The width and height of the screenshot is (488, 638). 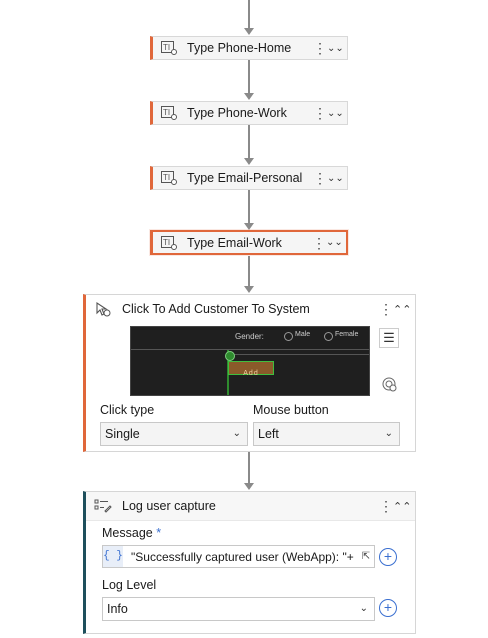 I want to click on message-value: "Successfully captured user (WebApp): "+, so click(x=242, y=556).